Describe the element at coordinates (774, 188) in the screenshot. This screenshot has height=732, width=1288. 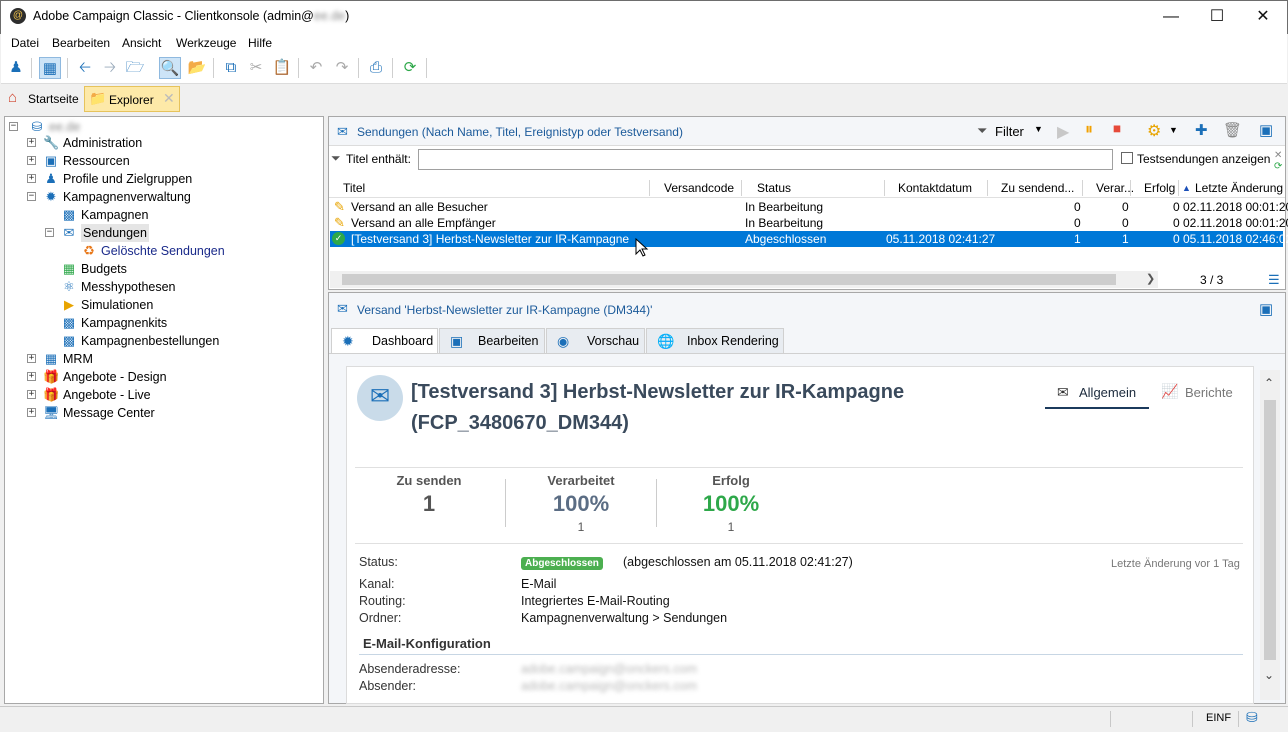
I see `column-status: Status` at that location.